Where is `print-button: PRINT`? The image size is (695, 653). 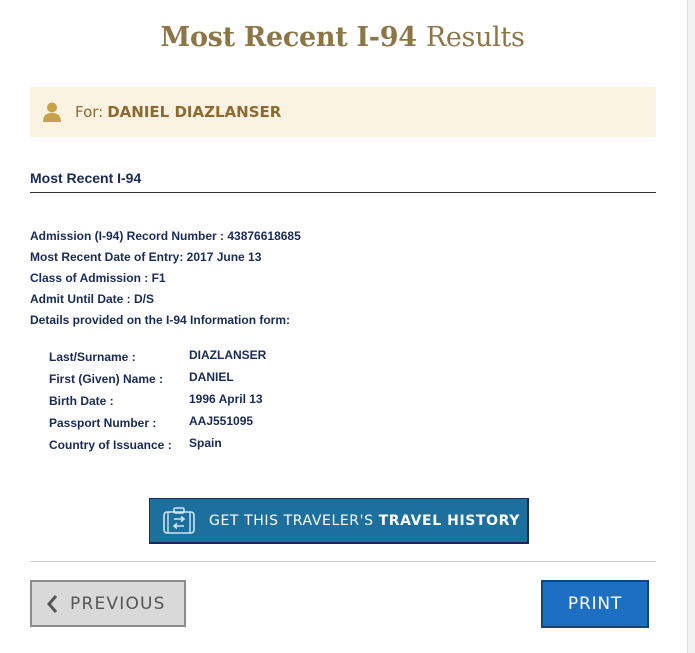 print-button: PRINT is located at coordinates (595, 604).